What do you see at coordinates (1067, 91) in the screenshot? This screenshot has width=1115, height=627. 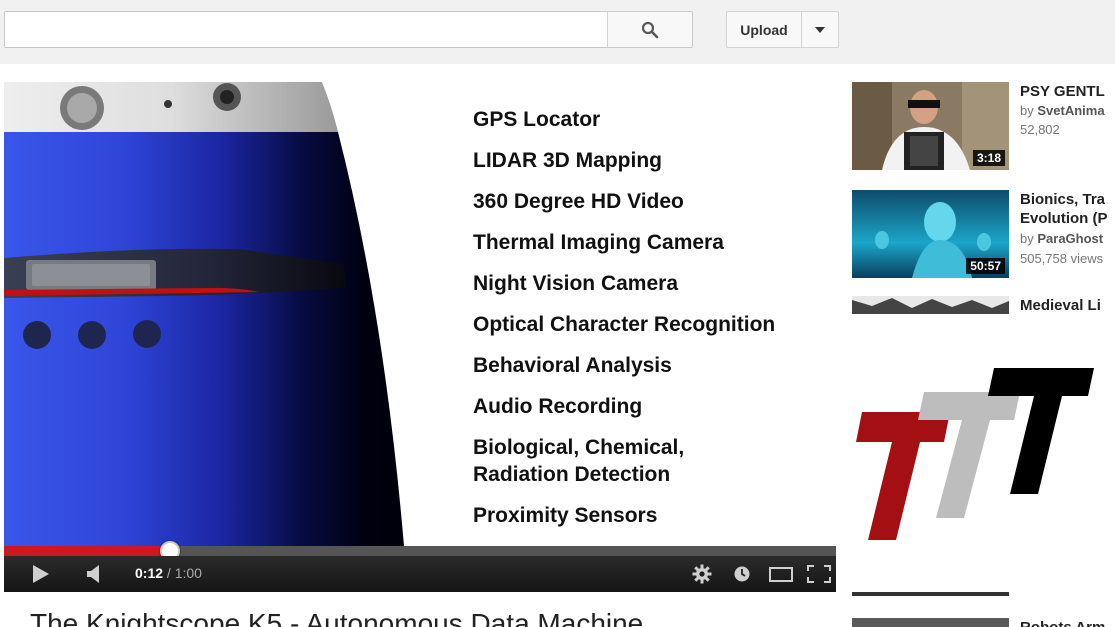 I see `related-video-title: PSY GENTL` at bounding box center [1067, 91].